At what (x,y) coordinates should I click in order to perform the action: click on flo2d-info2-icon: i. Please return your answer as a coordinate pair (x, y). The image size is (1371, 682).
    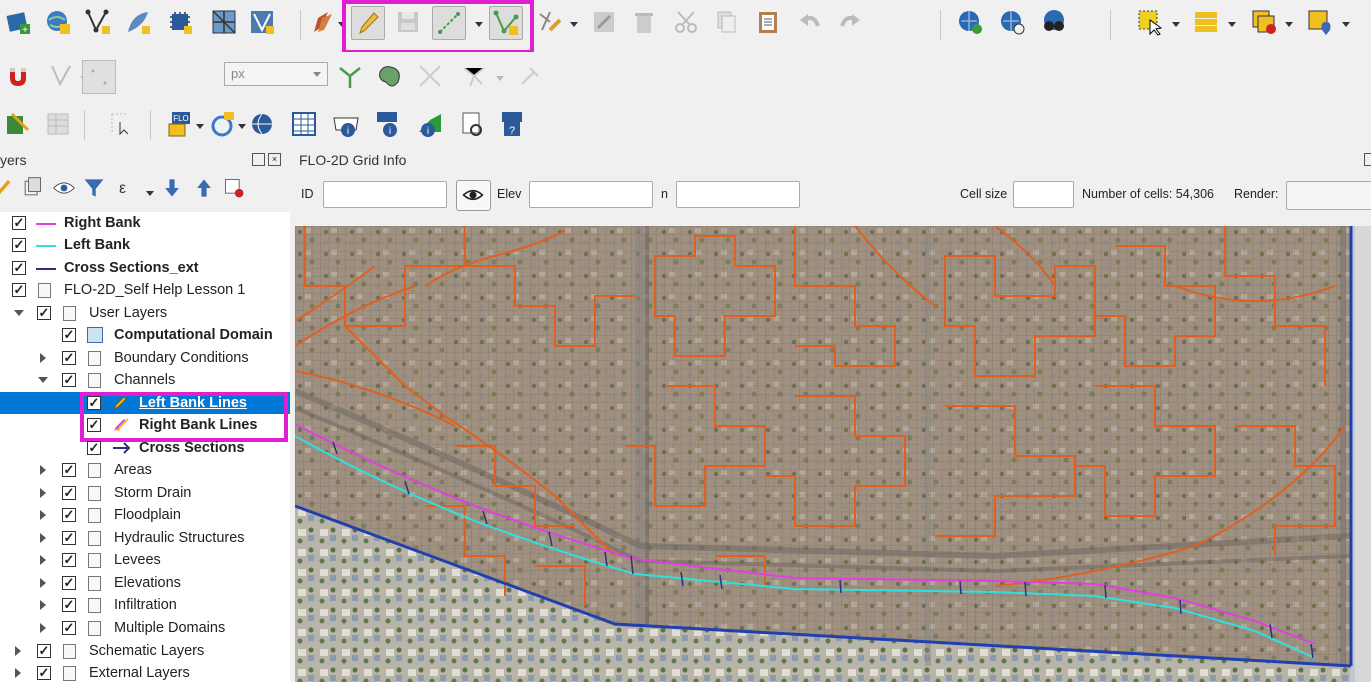
    Looking at the image, I should click on (388, 124).